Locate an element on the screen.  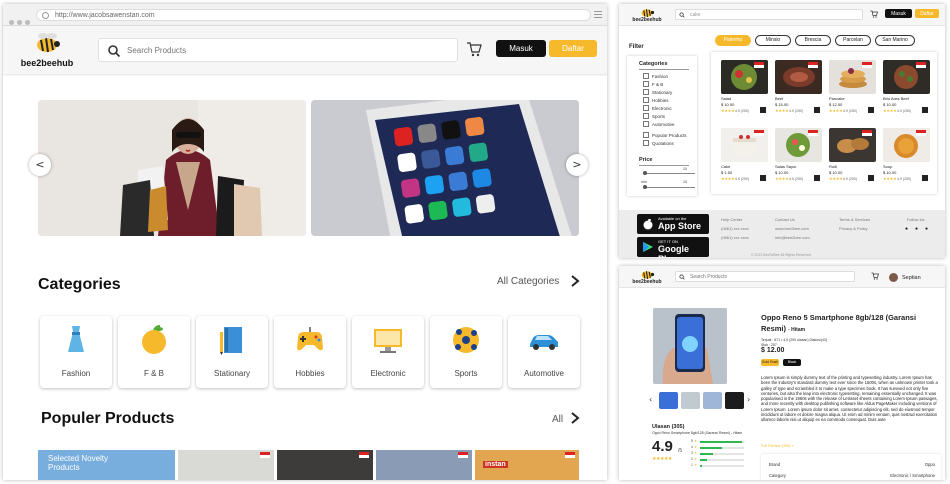
product-card: Cake $ 1.50 ★★★★ 4.9 (250) is located at coordinates (744, 159).